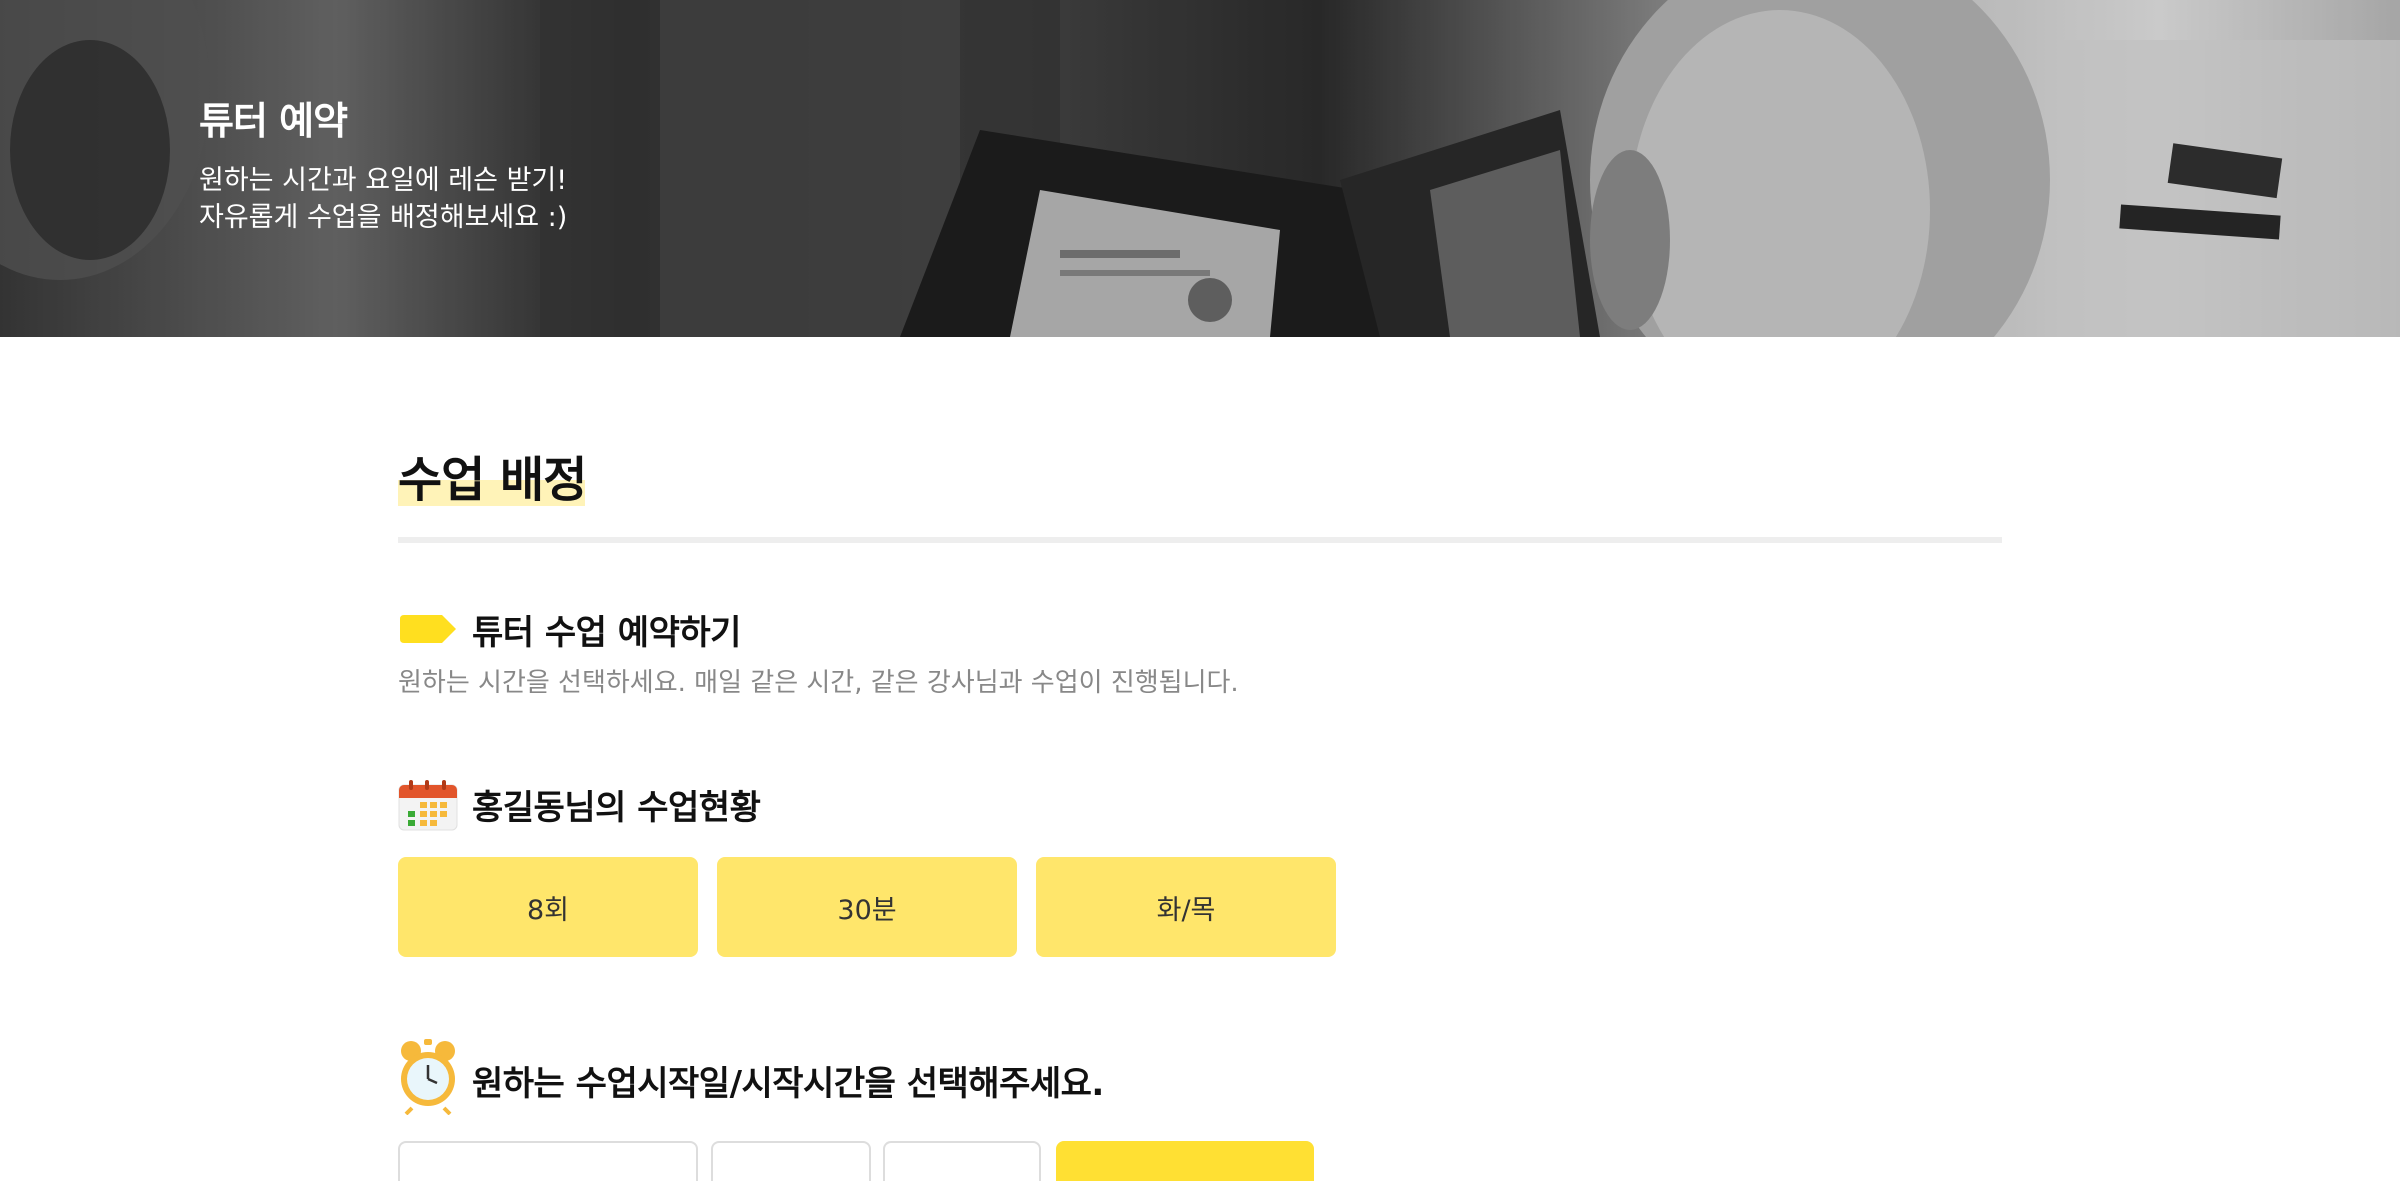 This screenshot has width=2400, height=1181. Describe the element at coordinates (788, 1084) in the screenshot. I see `start-section-title: 원하는 수업시작일/시작시간을 선택해주세요.` at that location.